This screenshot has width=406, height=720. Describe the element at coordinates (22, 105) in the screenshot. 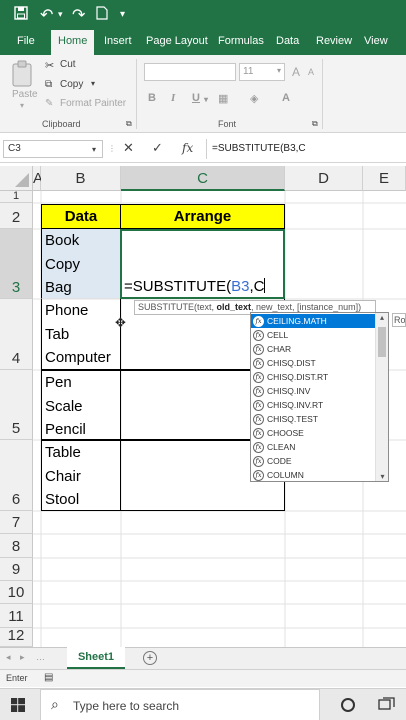

I see `paste-dropdown-icon: ▾` at that location.